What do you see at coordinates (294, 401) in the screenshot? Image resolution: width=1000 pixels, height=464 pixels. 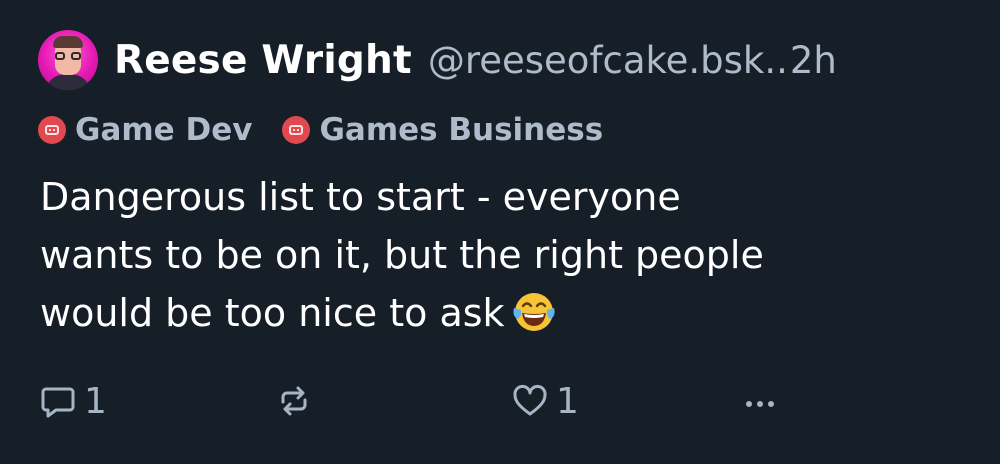 I see `repost-icon` at bounding box center [294, 401].